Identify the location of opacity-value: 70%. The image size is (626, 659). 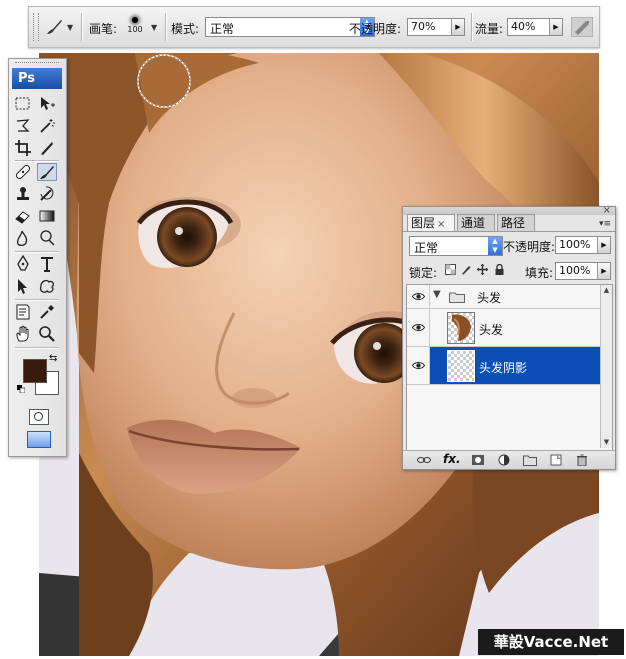
(423, 26).